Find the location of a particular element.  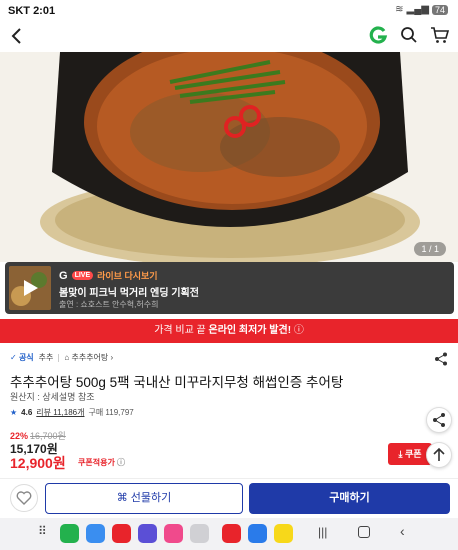

wishlist-button is located at coordinates (24, 498).